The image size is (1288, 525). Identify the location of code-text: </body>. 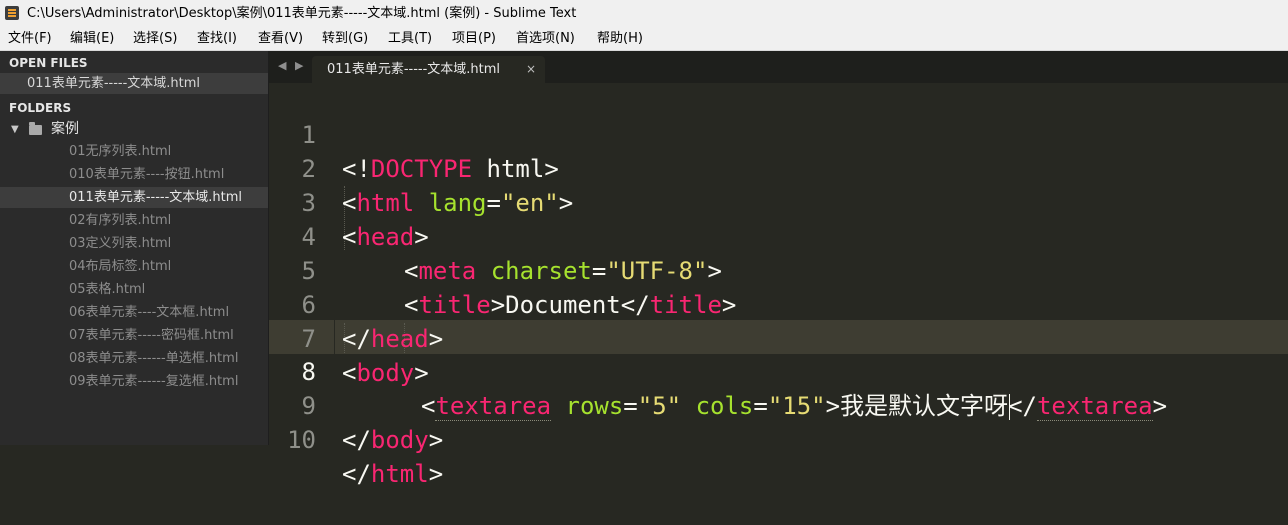
(393, 440).